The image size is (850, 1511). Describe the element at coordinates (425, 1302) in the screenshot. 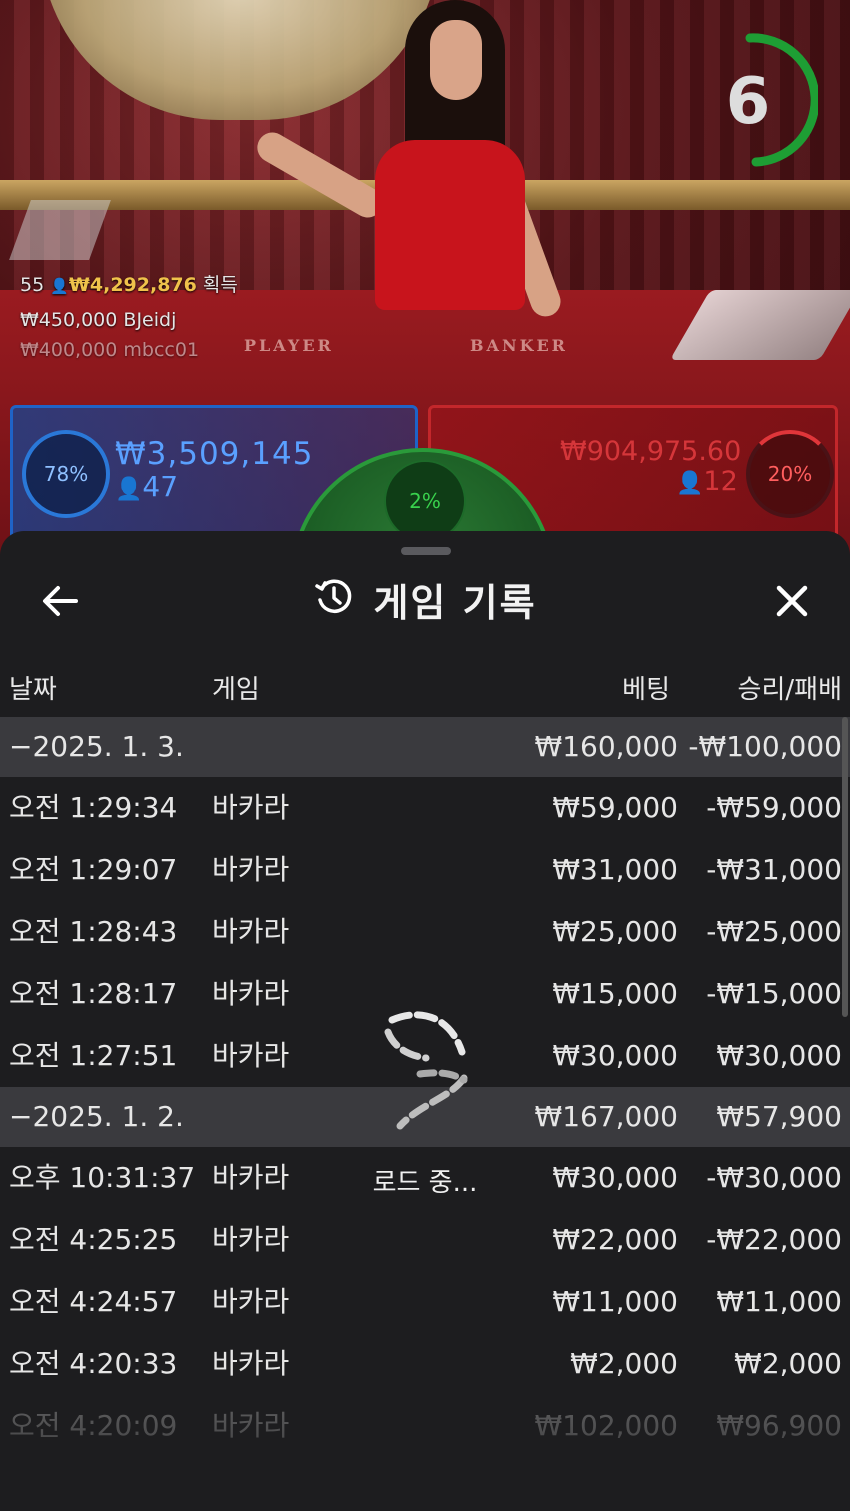

I see `table-row: 오전 4:24:57 바카라 ₩11,000 ₩11,000` at that location.